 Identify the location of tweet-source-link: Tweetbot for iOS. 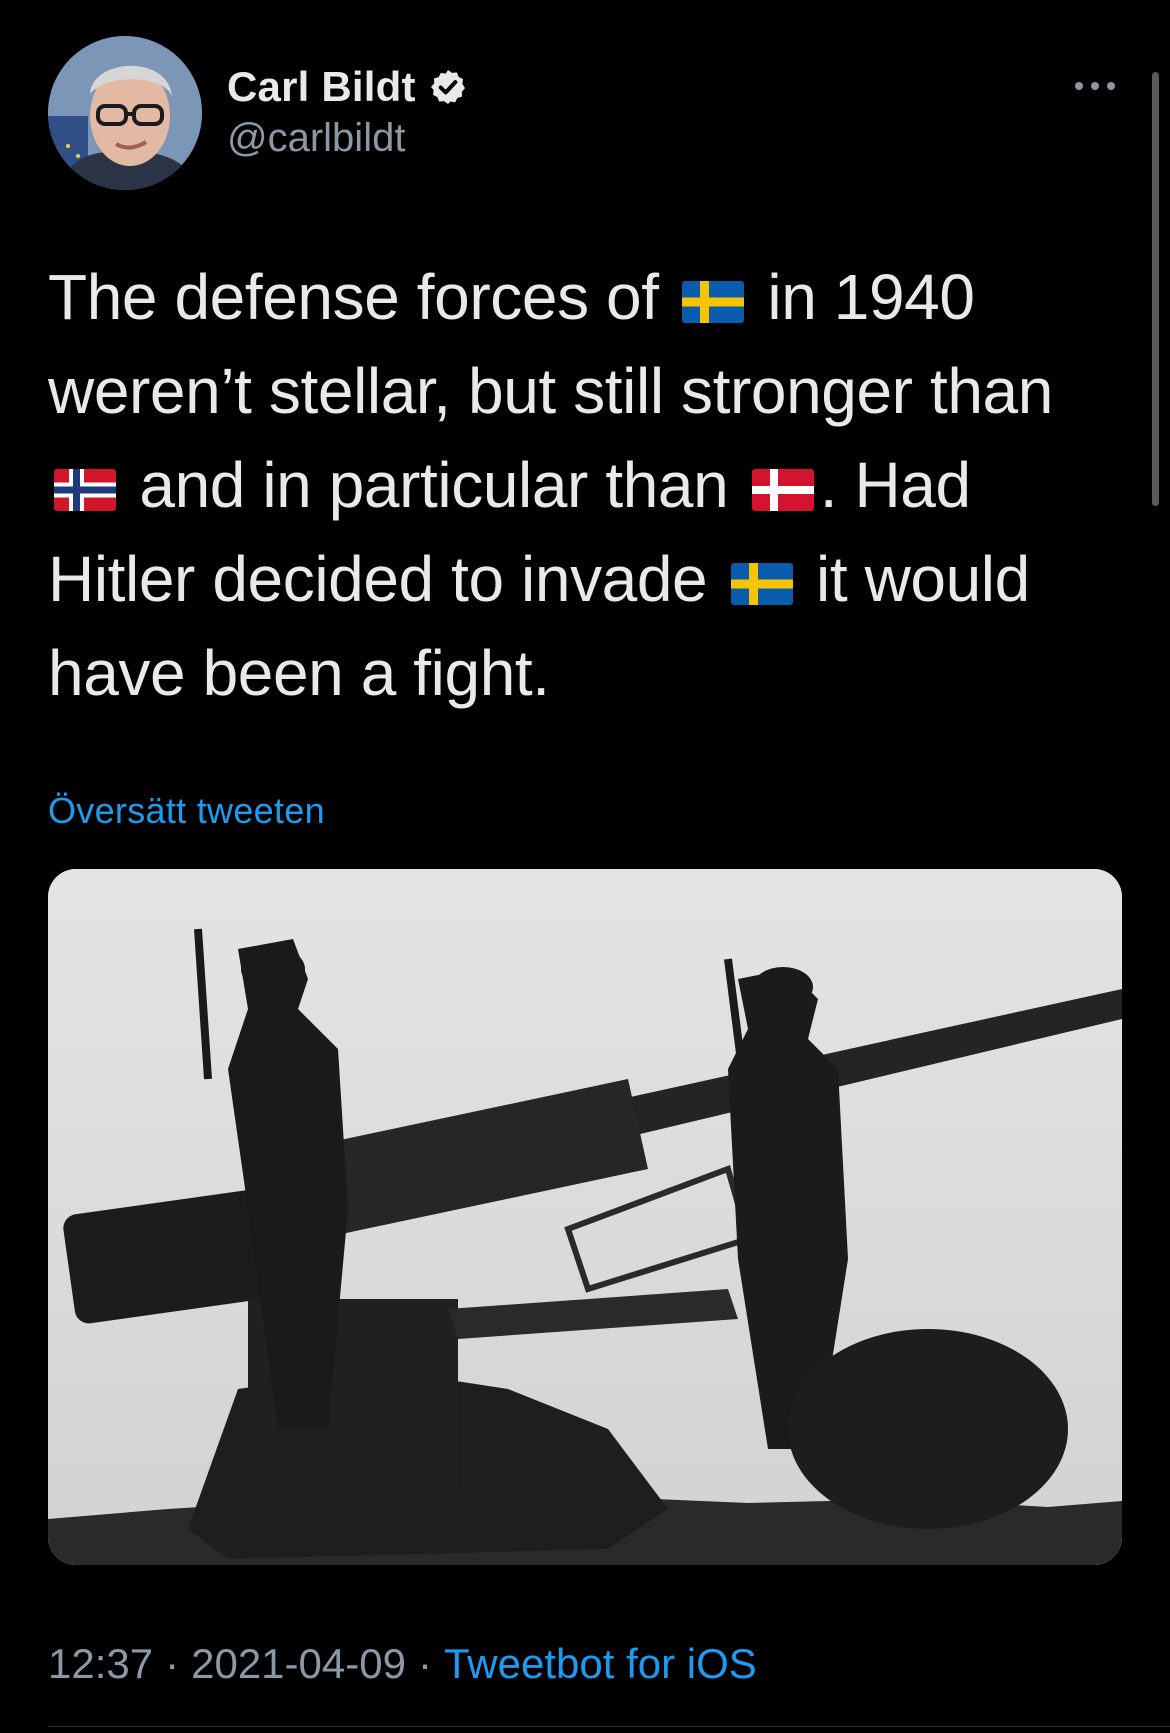
(600, 1663).